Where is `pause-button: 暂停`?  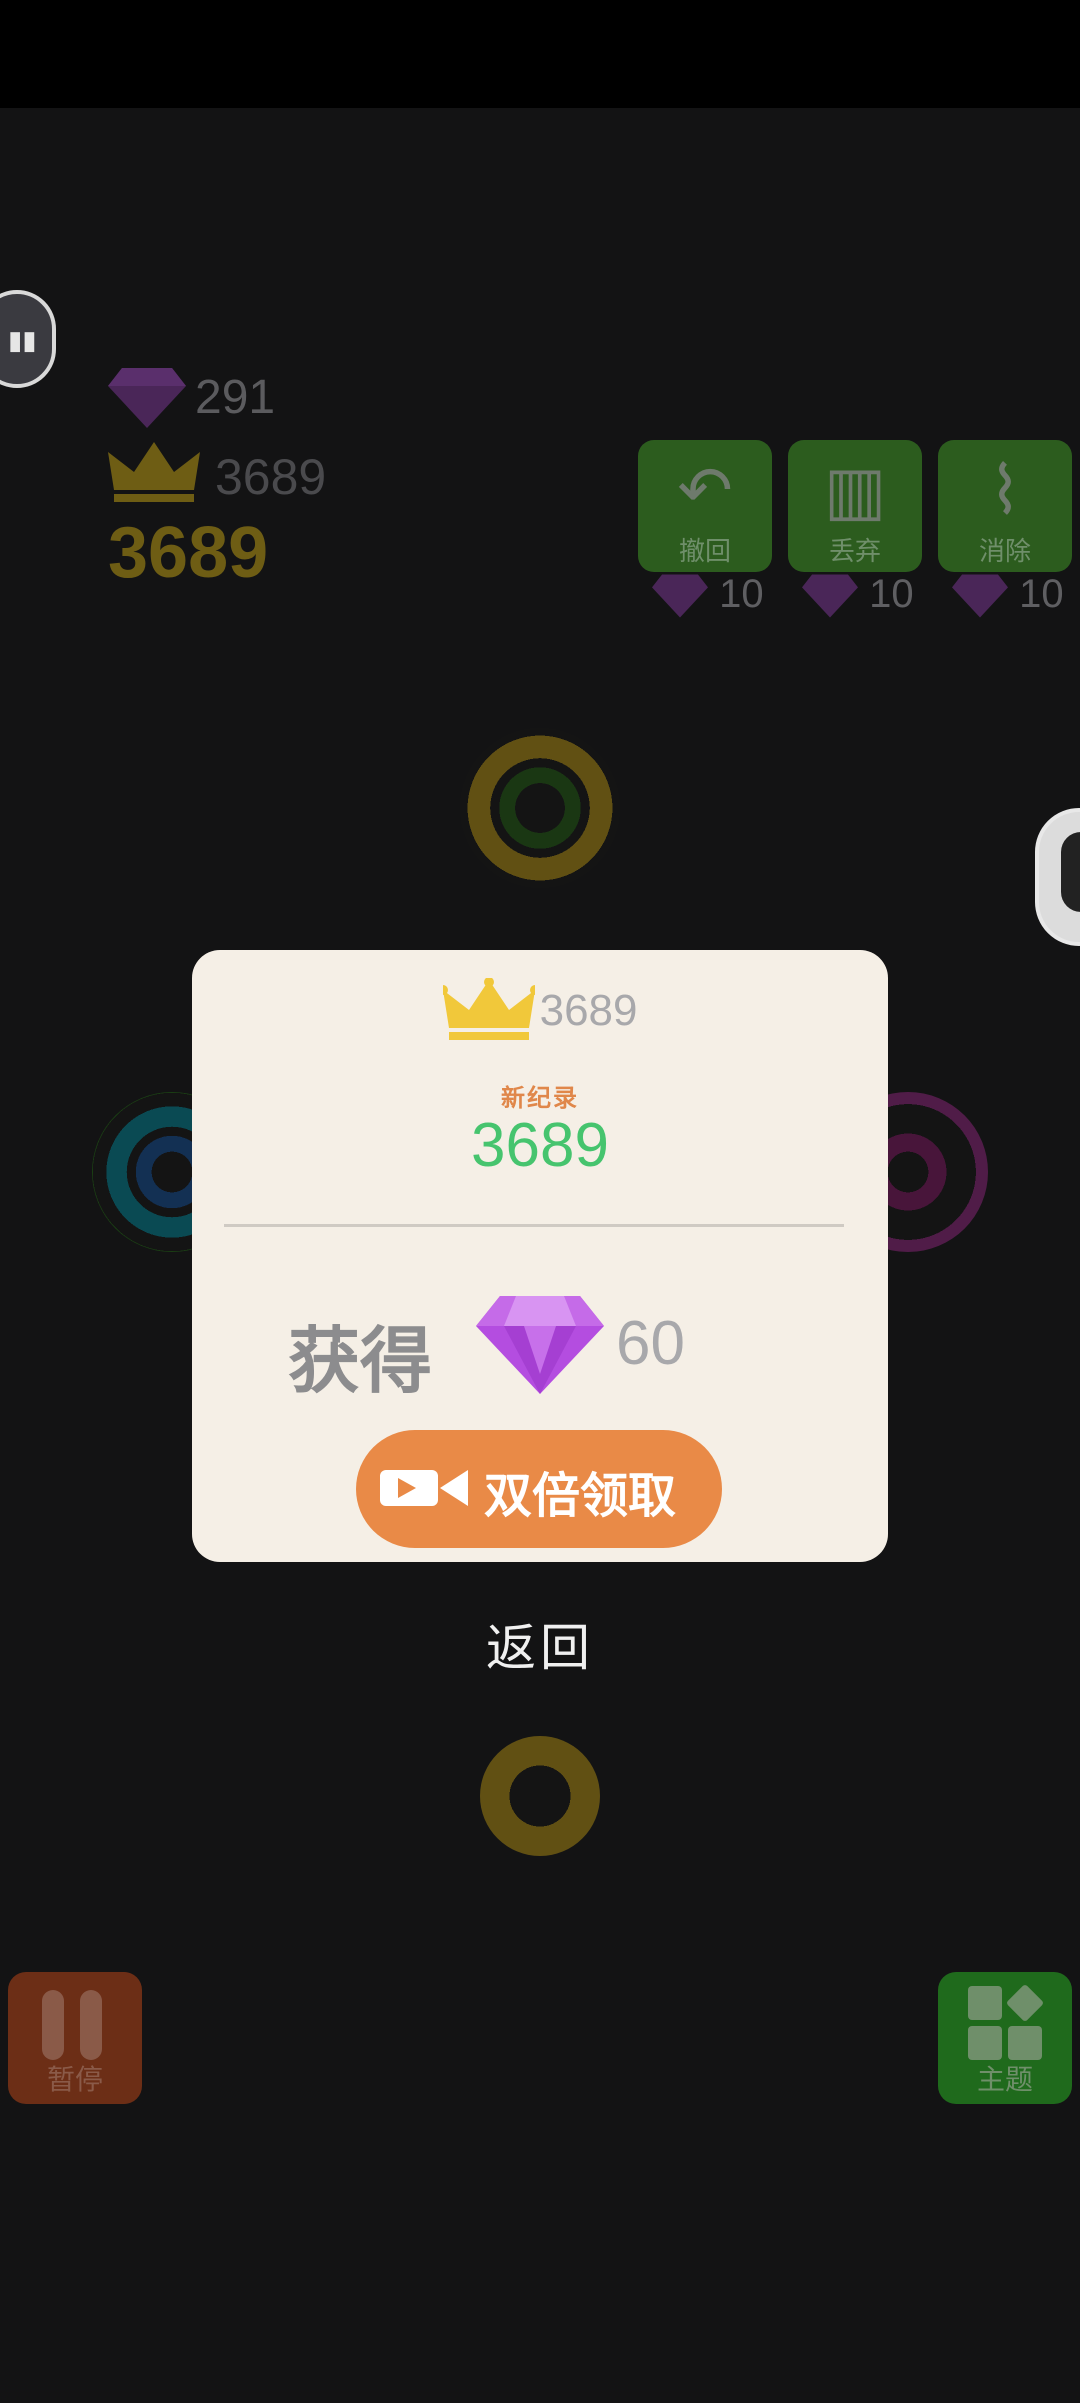
pause-button: 暂停 is located at coordinates (75, 2038).